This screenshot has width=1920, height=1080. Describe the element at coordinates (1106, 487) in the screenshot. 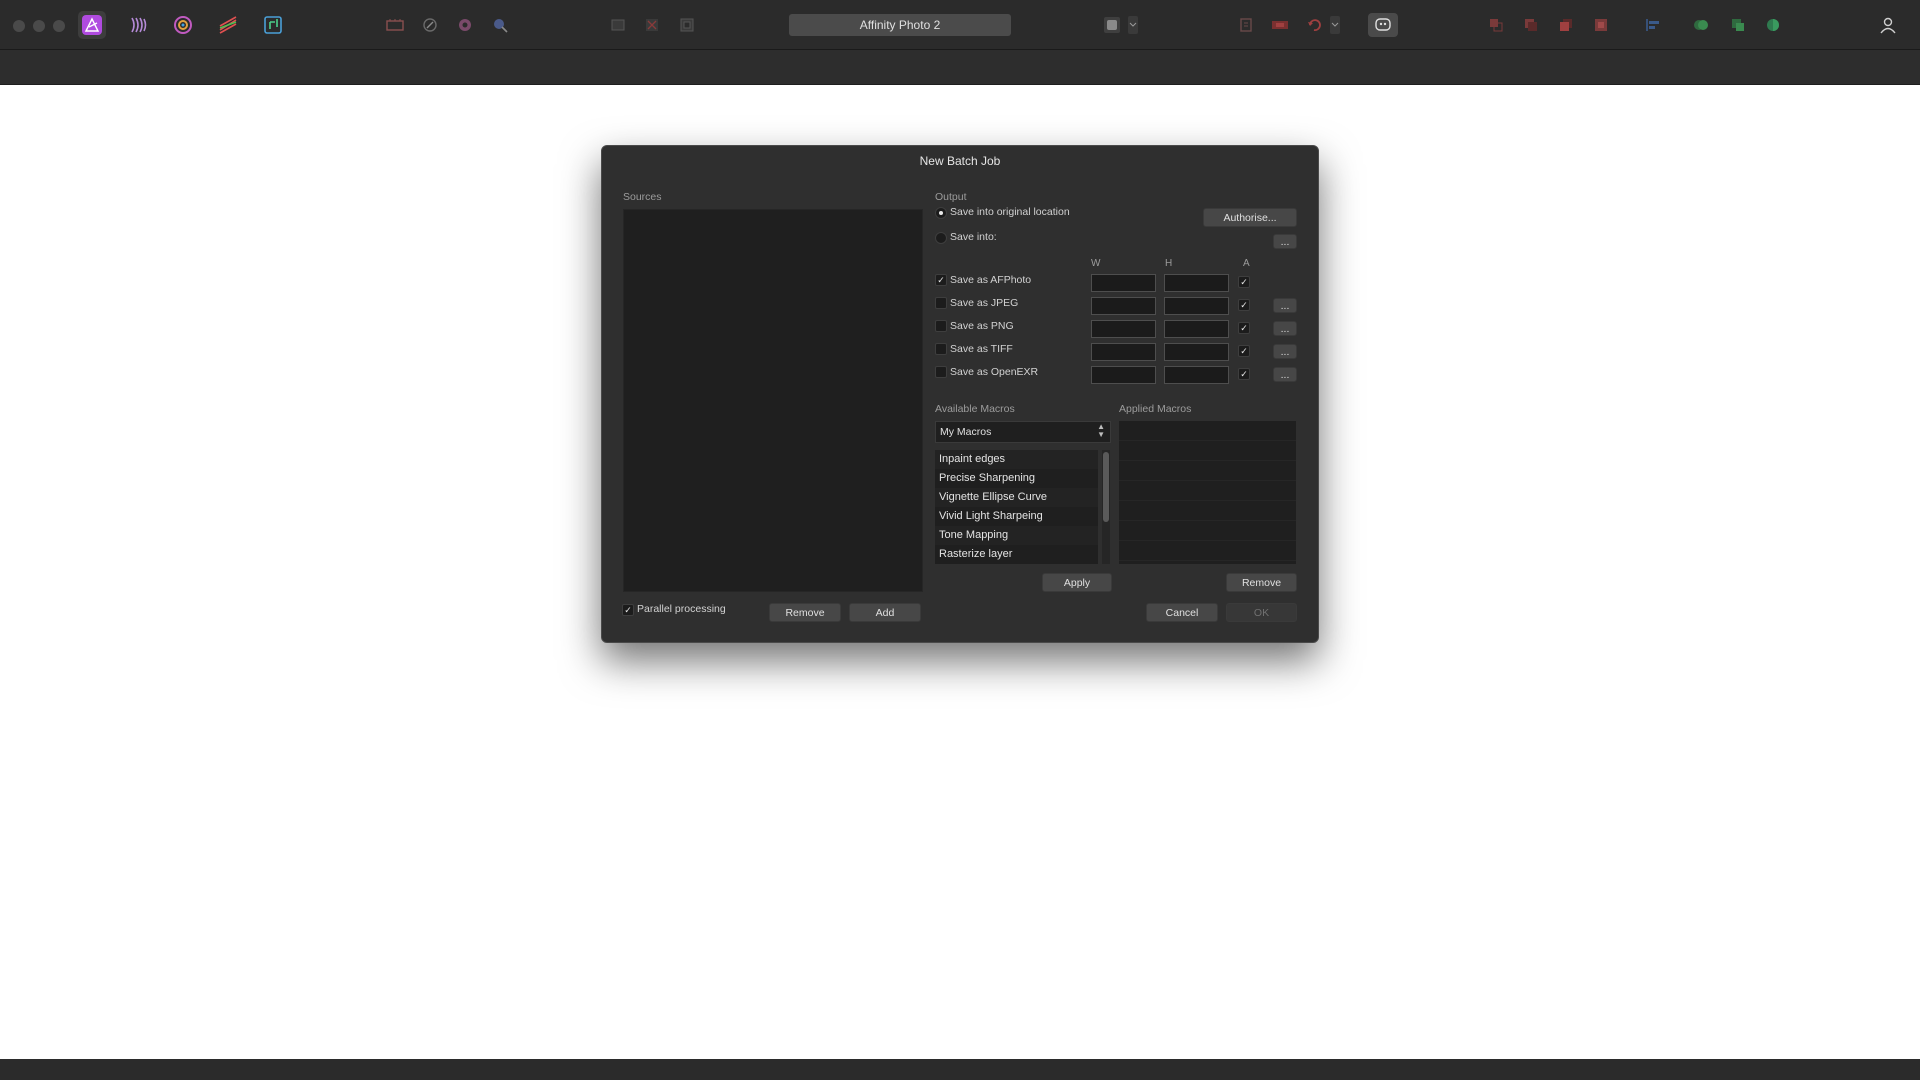

I see `scrollbar-thumb` at that location.